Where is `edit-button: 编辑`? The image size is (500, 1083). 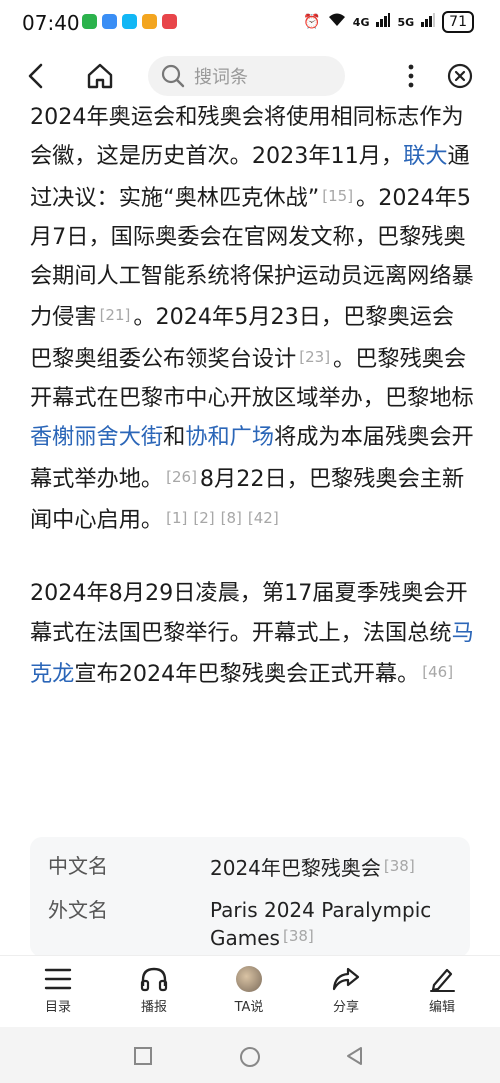
edit-button: 编辑 is located at coordinates (442, 990).